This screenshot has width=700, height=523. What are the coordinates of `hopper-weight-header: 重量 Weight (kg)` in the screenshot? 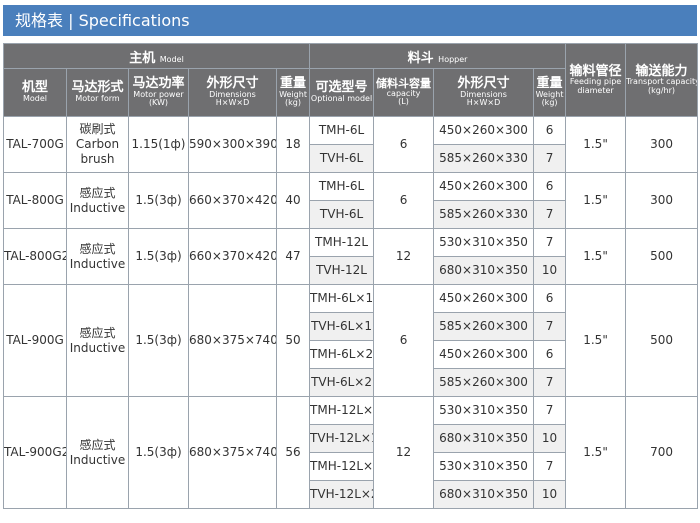 It's located at (550, 92).